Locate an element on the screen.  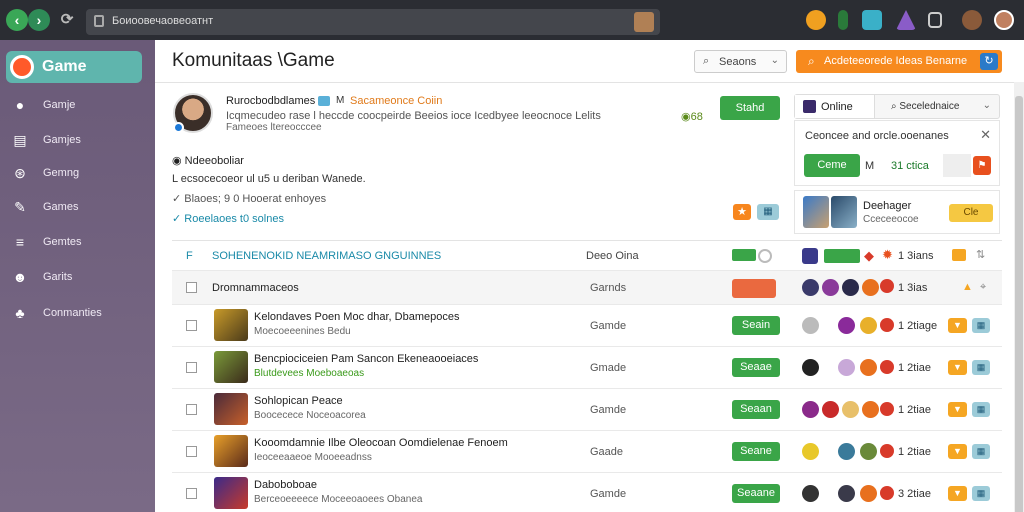
column-header-title: SOHENENOKID NEAMRIMASO GNGUINNES is located at coordinates (326, 256).